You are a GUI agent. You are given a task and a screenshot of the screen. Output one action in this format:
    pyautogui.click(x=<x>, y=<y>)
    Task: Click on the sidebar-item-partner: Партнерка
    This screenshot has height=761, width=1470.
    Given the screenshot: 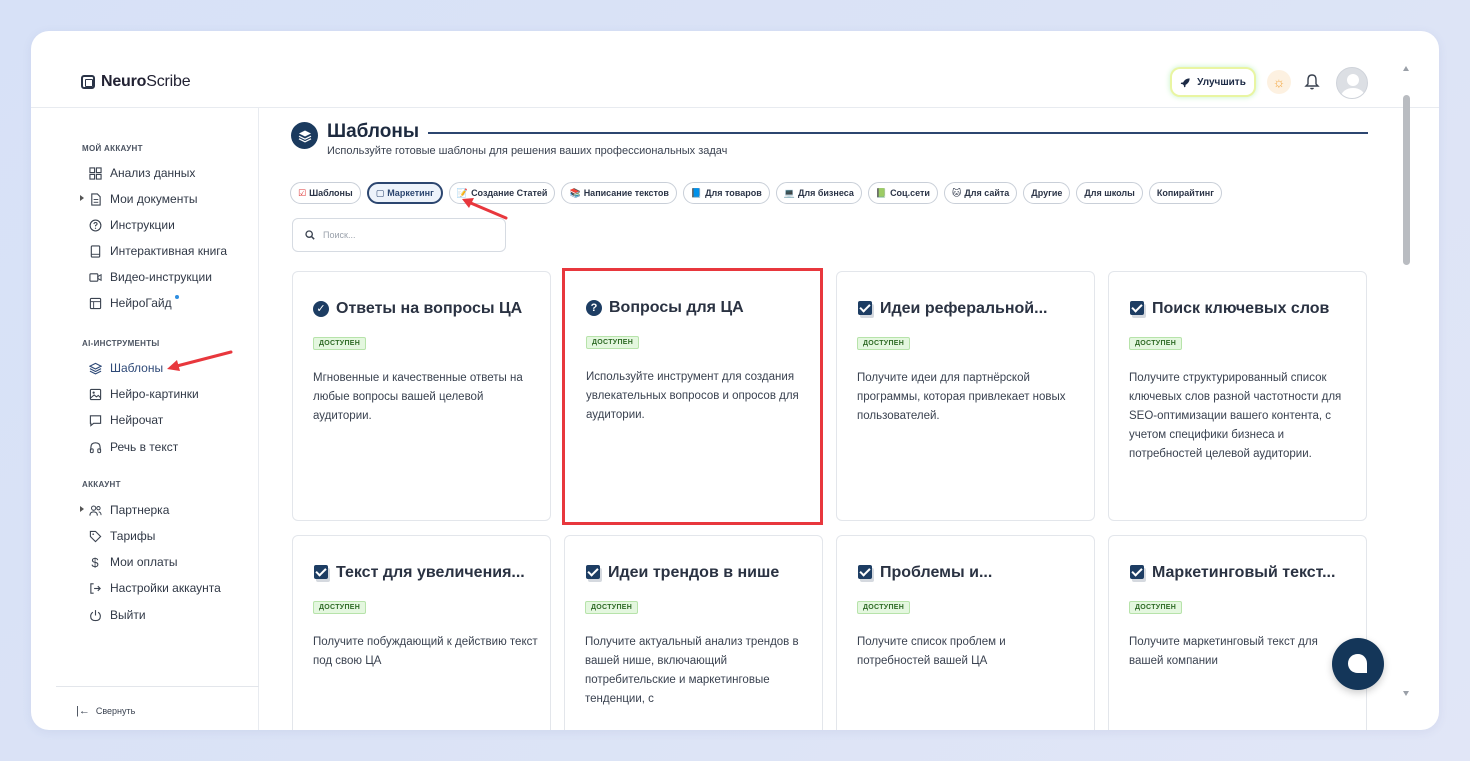 What is the action you would take?
    pyautogui.click(x=125, y=510)
    